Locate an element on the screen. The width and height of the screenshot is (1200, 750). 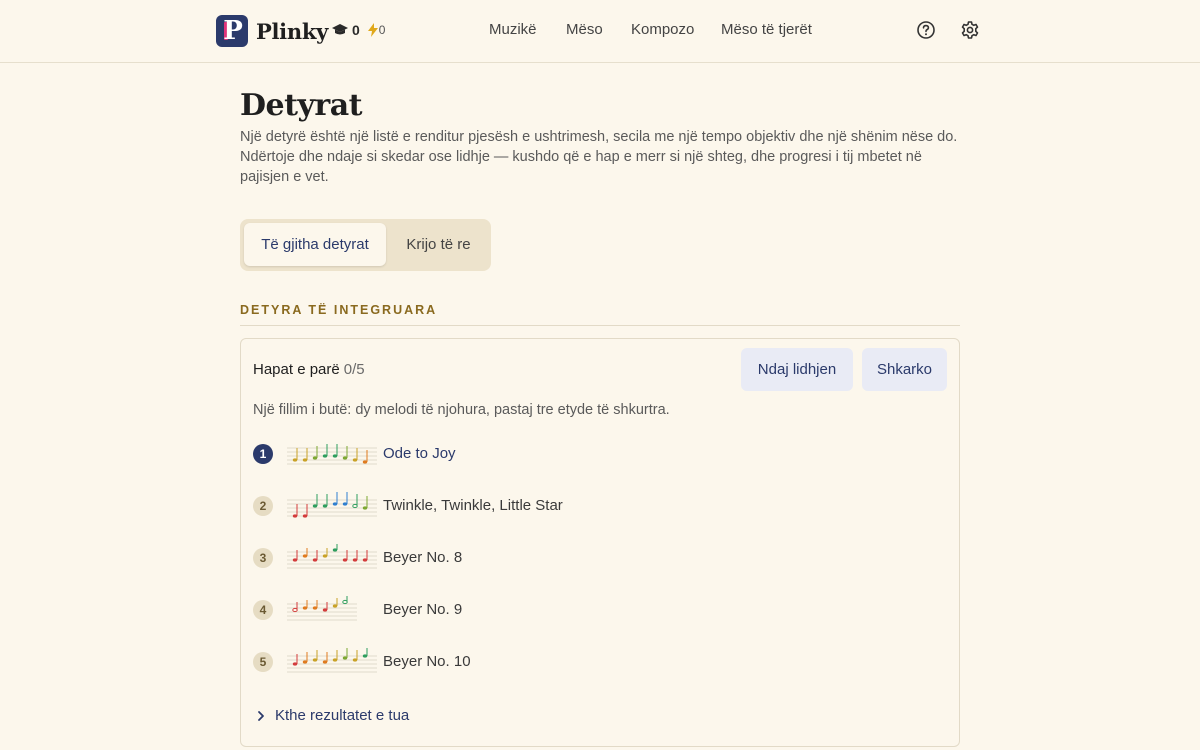
streak-stat: 0 is located at coordinates (376, 30).